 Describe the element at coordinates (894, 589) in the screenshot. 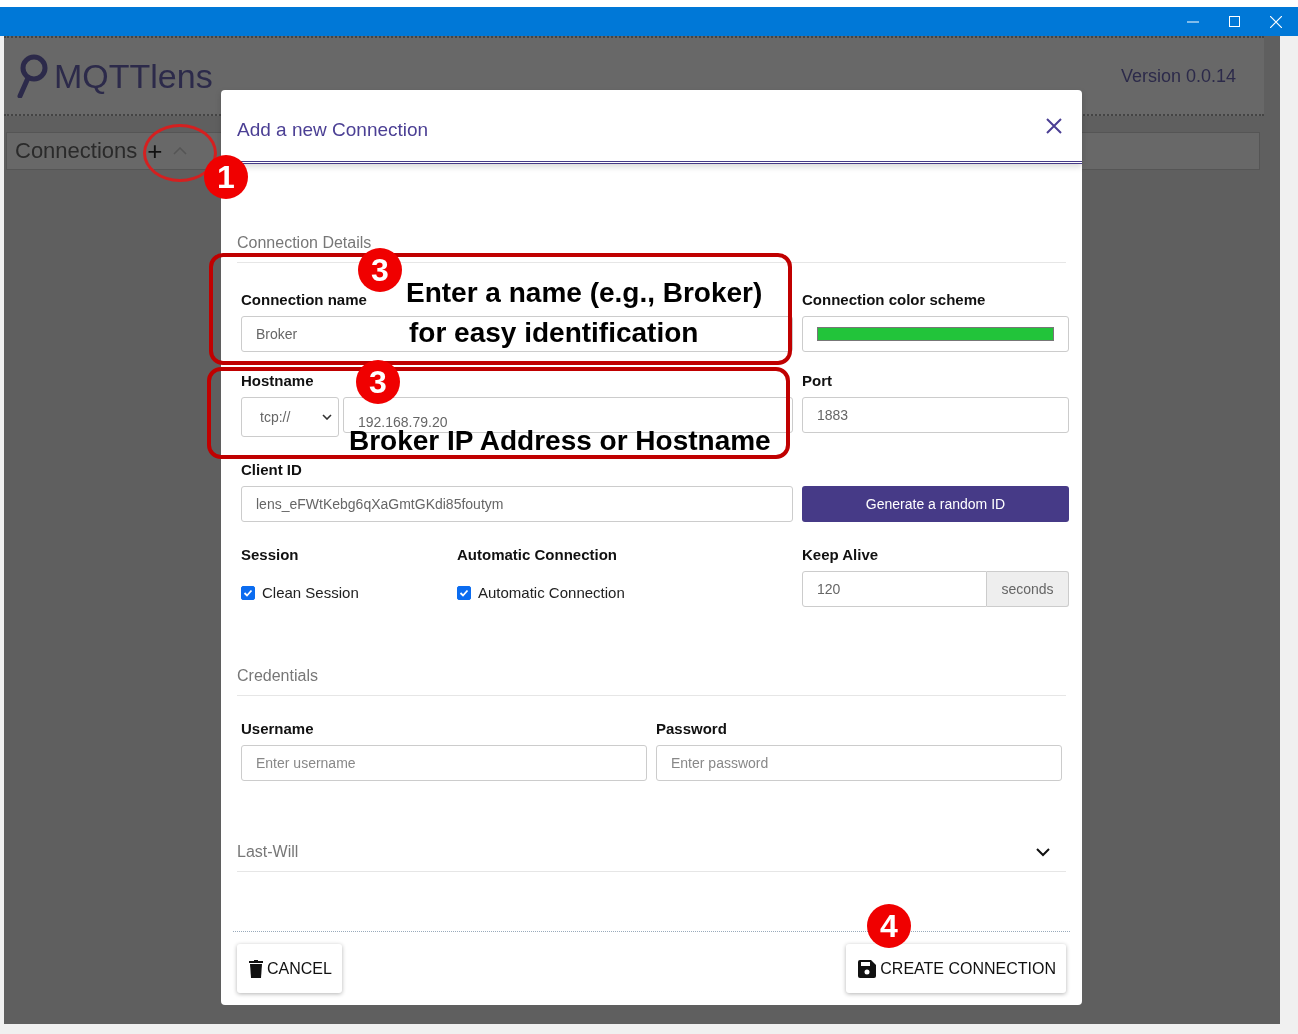

I see `keep-alive-field: 120` at that location.